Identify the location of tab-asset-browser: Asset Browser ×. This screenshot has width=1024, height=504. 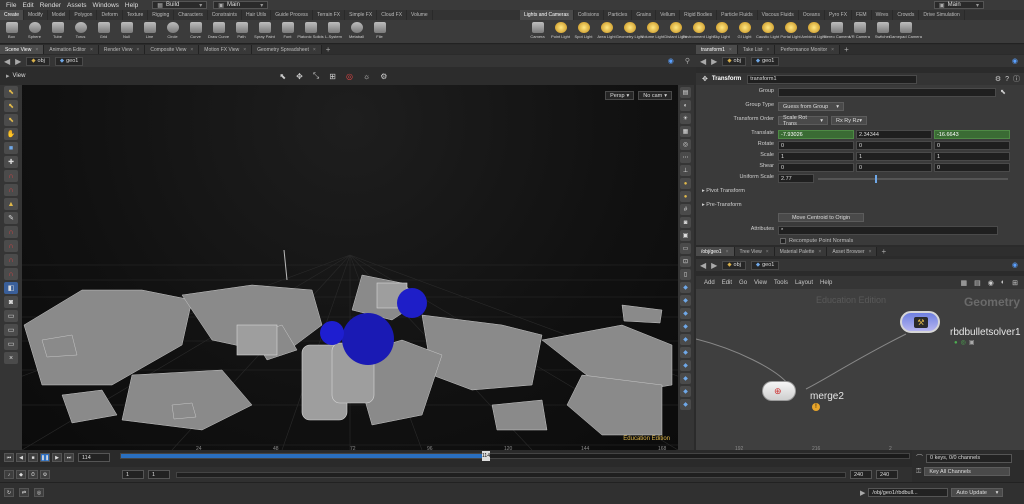
(852, 251).